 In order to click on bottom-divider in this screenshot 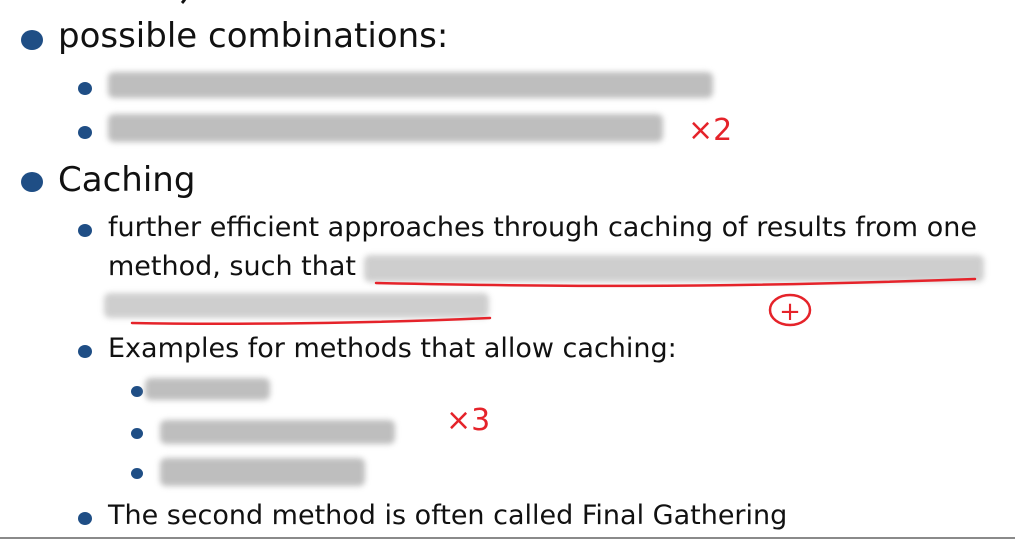, I will do `click(507, 538)`.